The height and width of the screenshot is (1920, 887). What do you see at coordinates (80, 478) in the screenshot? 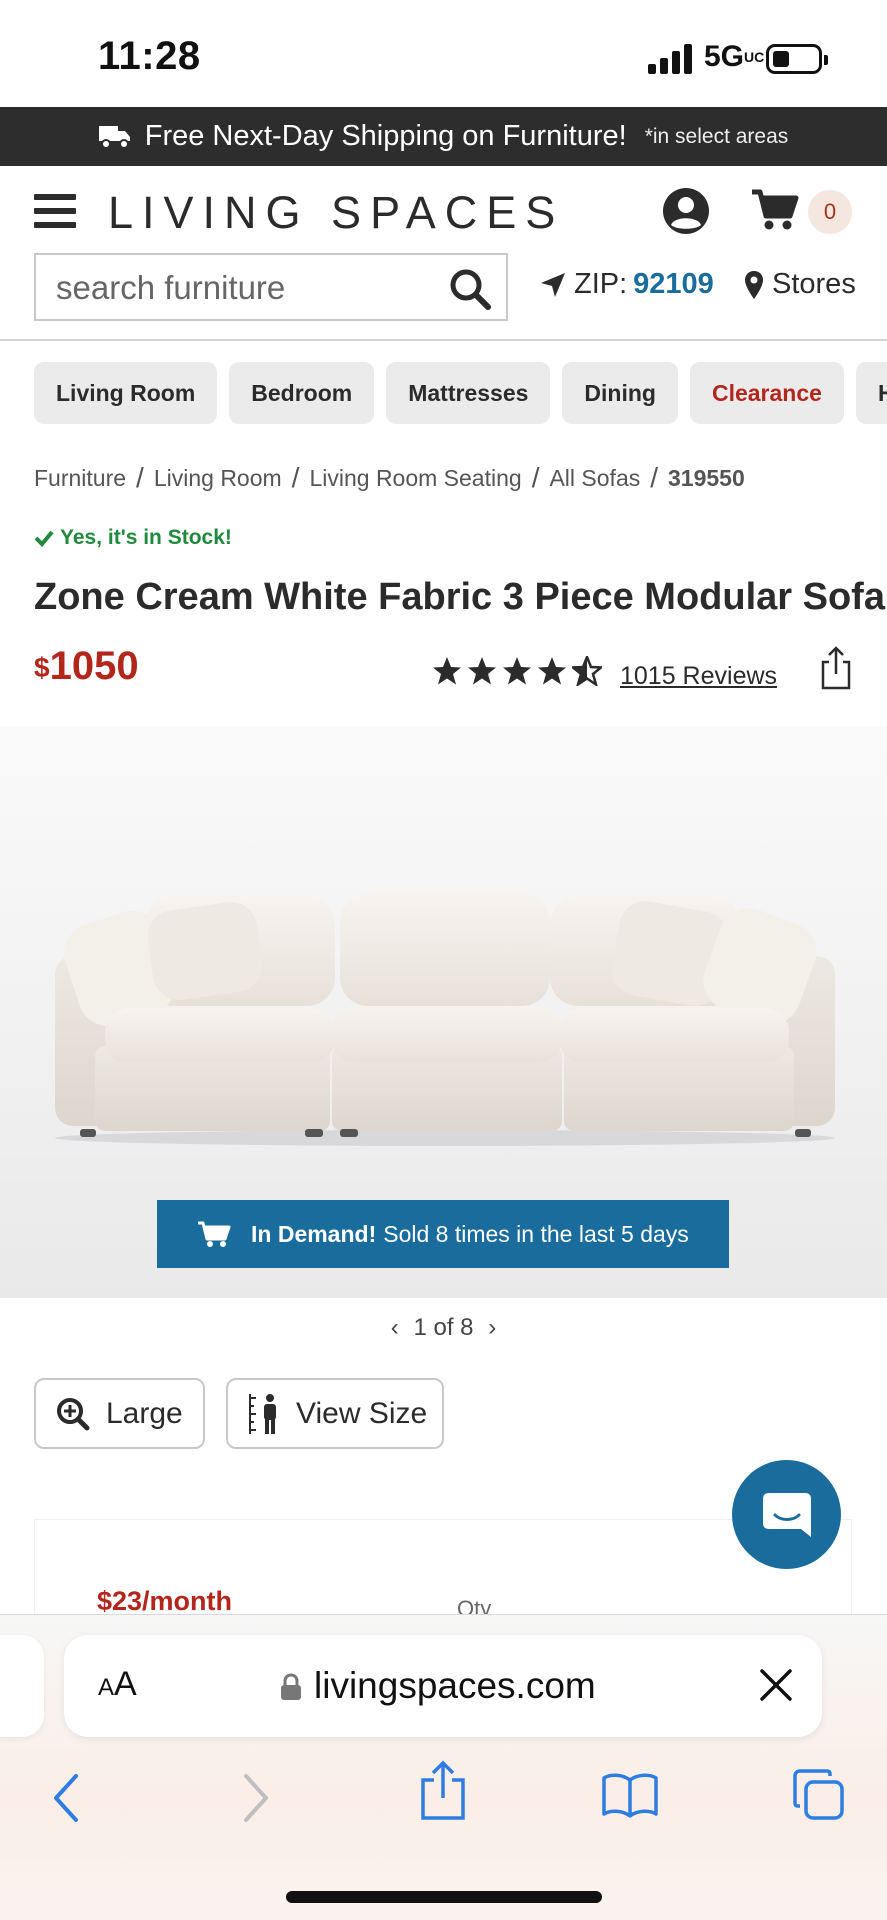
I see `breadcrumb-furniture: Furniture` at bounding box center [80, 478].